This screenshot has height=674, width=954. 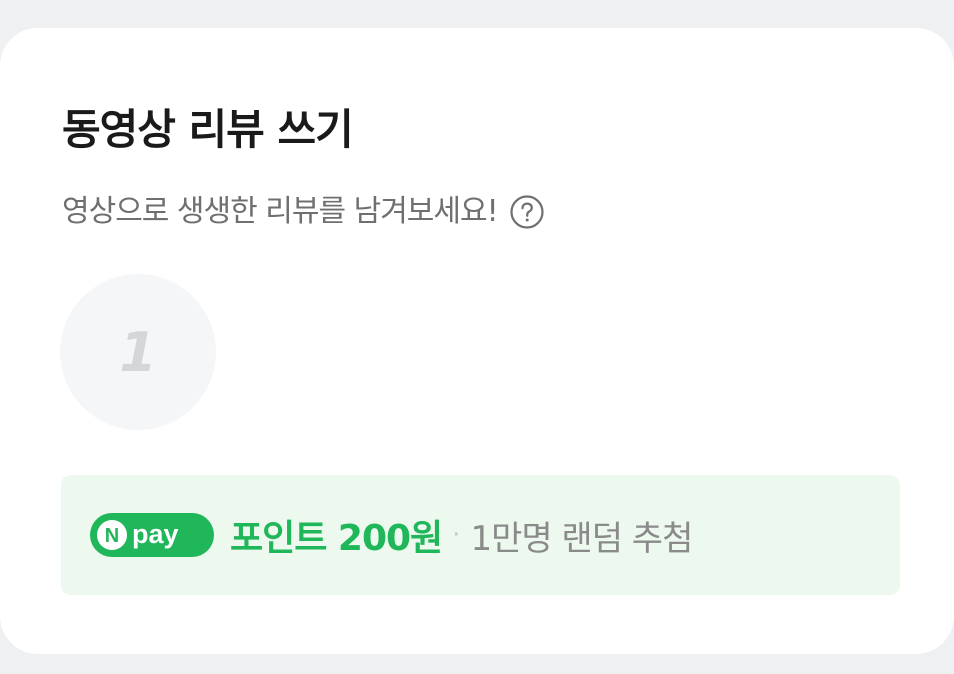 I want to click on reward-description: 1만명 랜덤 추첨, so click(x=581, y=538).